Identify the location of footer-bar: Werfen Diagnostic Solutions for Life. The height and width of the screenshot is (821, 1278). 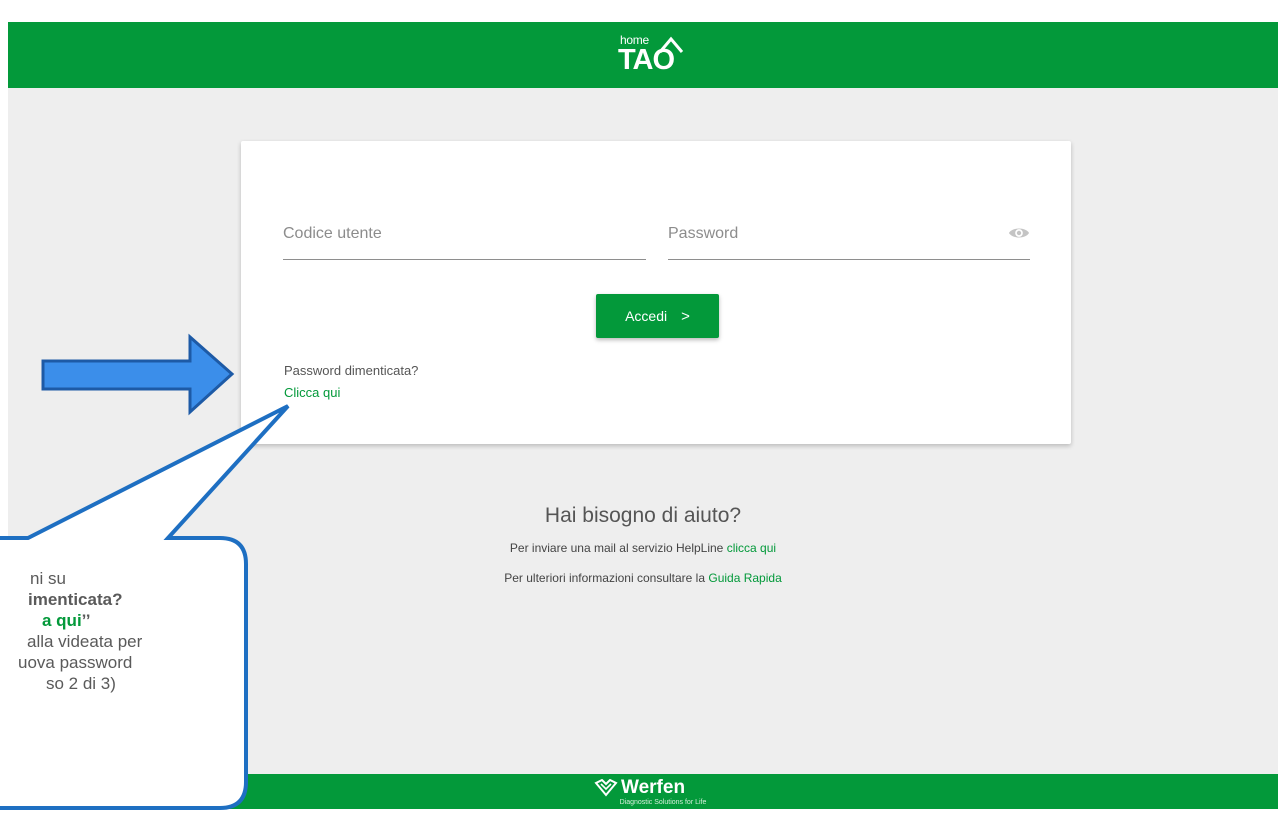
(643, 791).